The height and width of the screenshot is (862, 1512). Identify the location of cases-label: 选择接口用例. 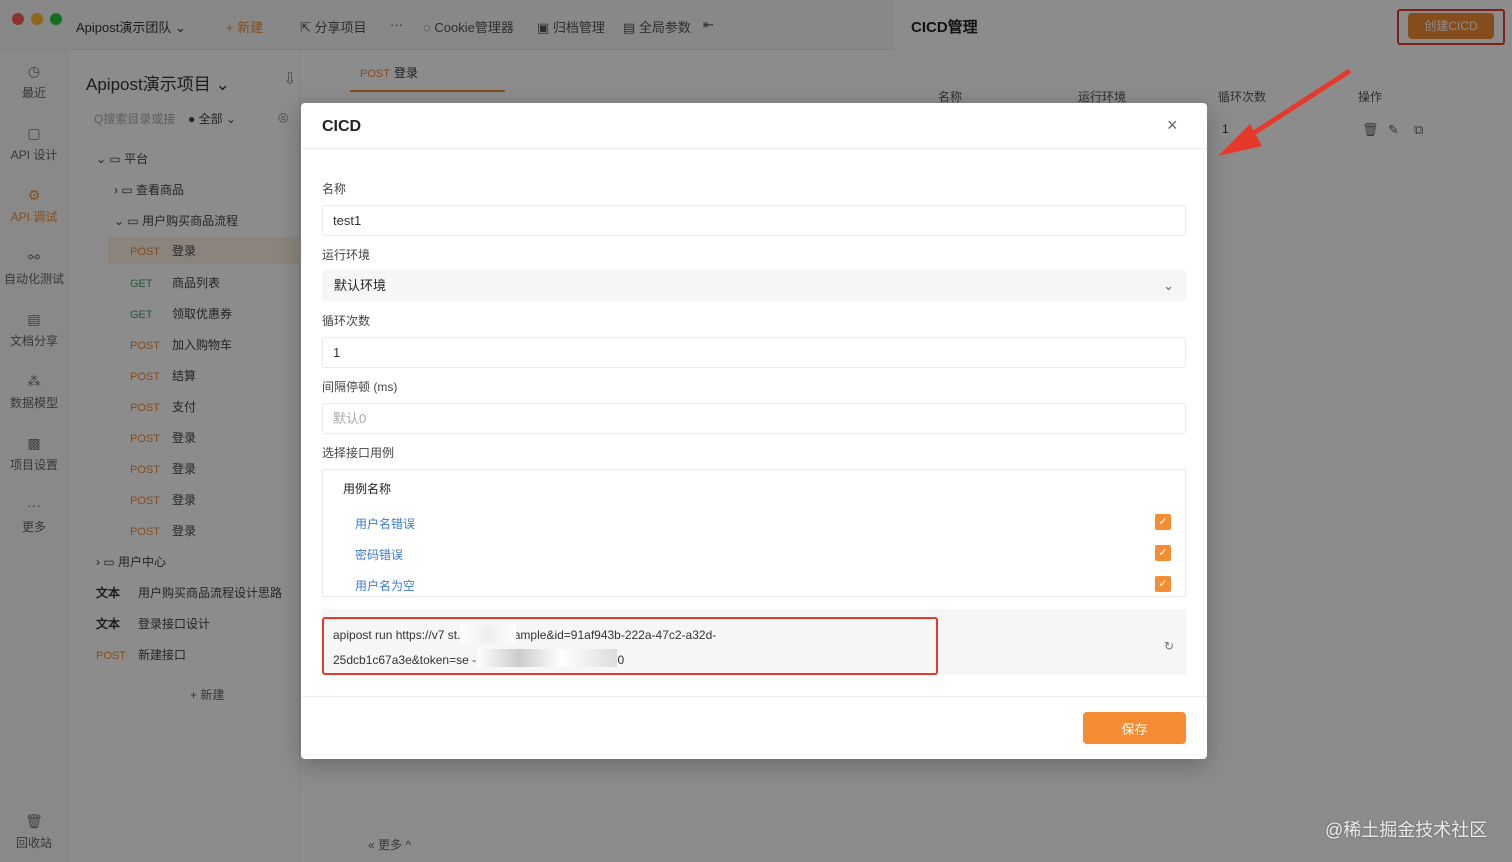
(358, 453).